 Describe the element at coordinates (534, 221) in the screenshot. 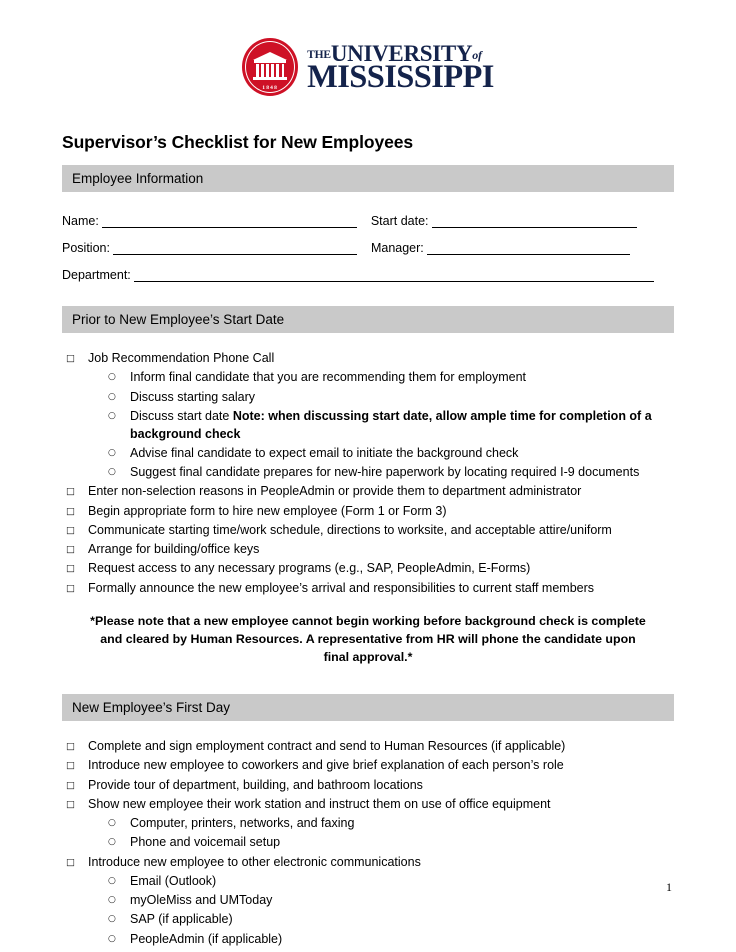

I see `start-date-input` at that location.